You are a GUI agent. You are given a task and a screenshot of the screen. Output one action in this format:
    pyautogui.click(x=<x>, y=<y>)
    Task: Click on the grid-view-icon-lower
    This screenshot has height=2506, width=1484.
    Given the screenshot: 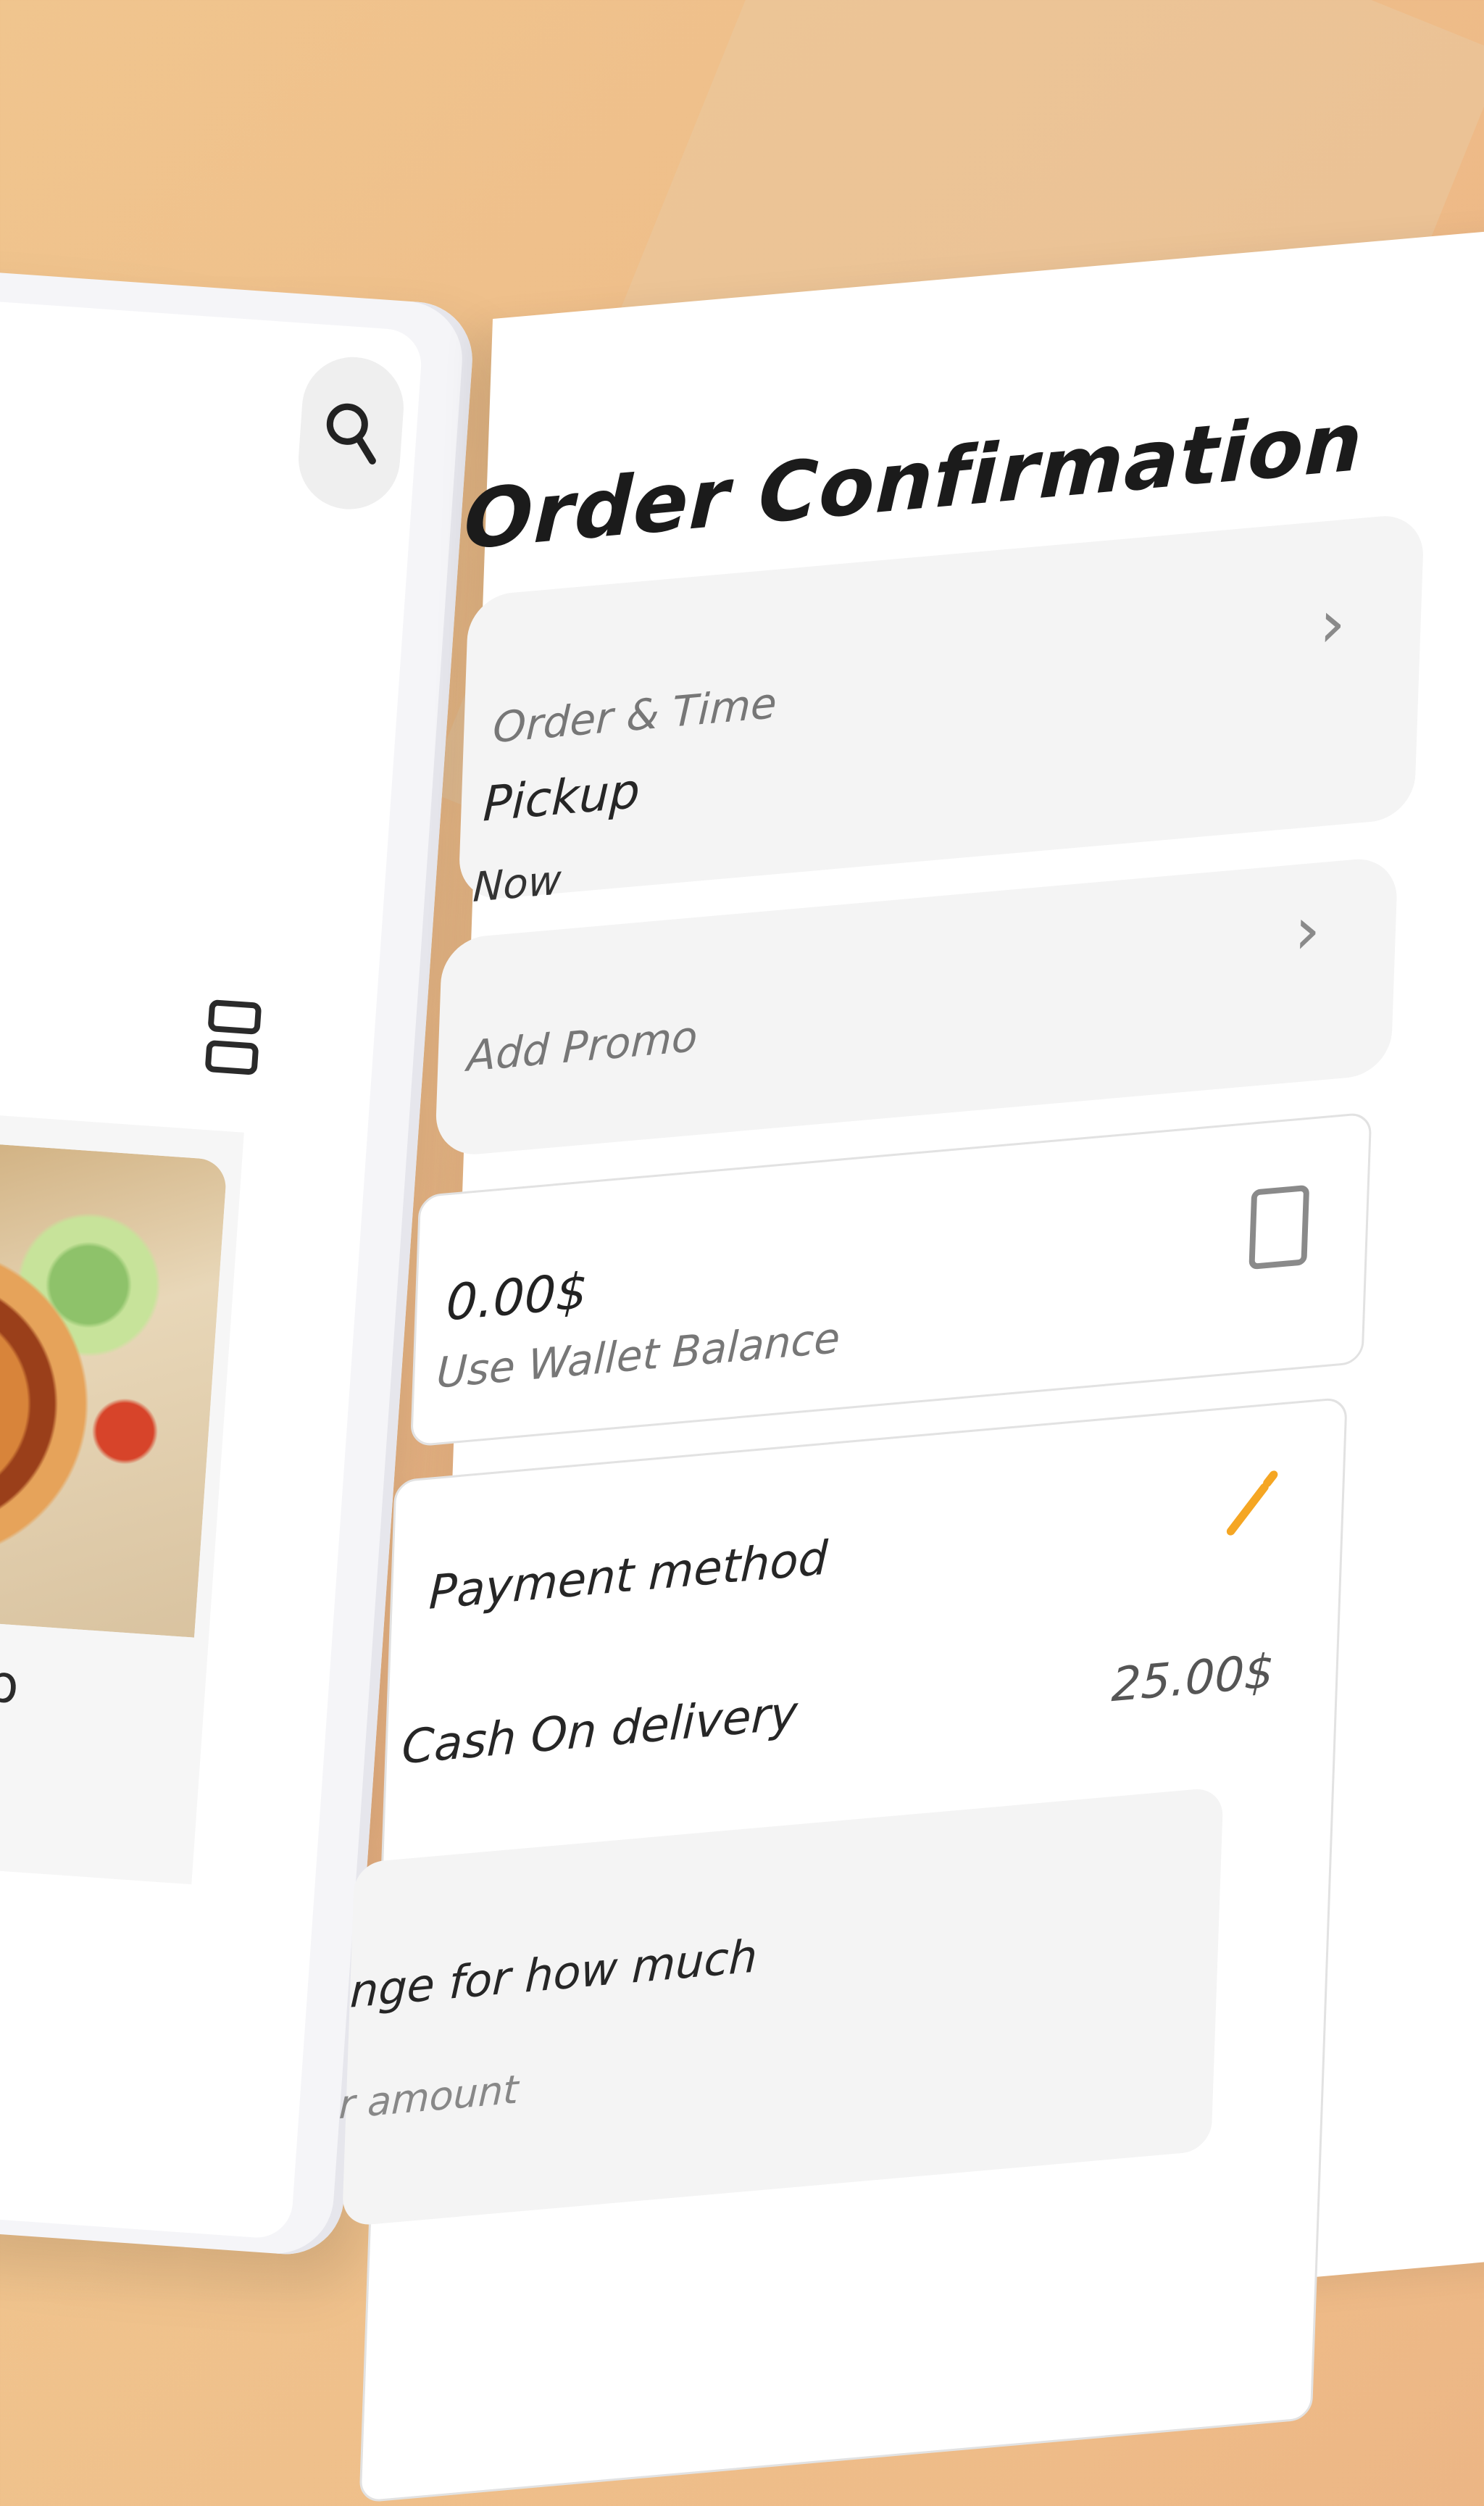 What is the action you would take?
    pyautogui.click(x=232, y=1057)
    